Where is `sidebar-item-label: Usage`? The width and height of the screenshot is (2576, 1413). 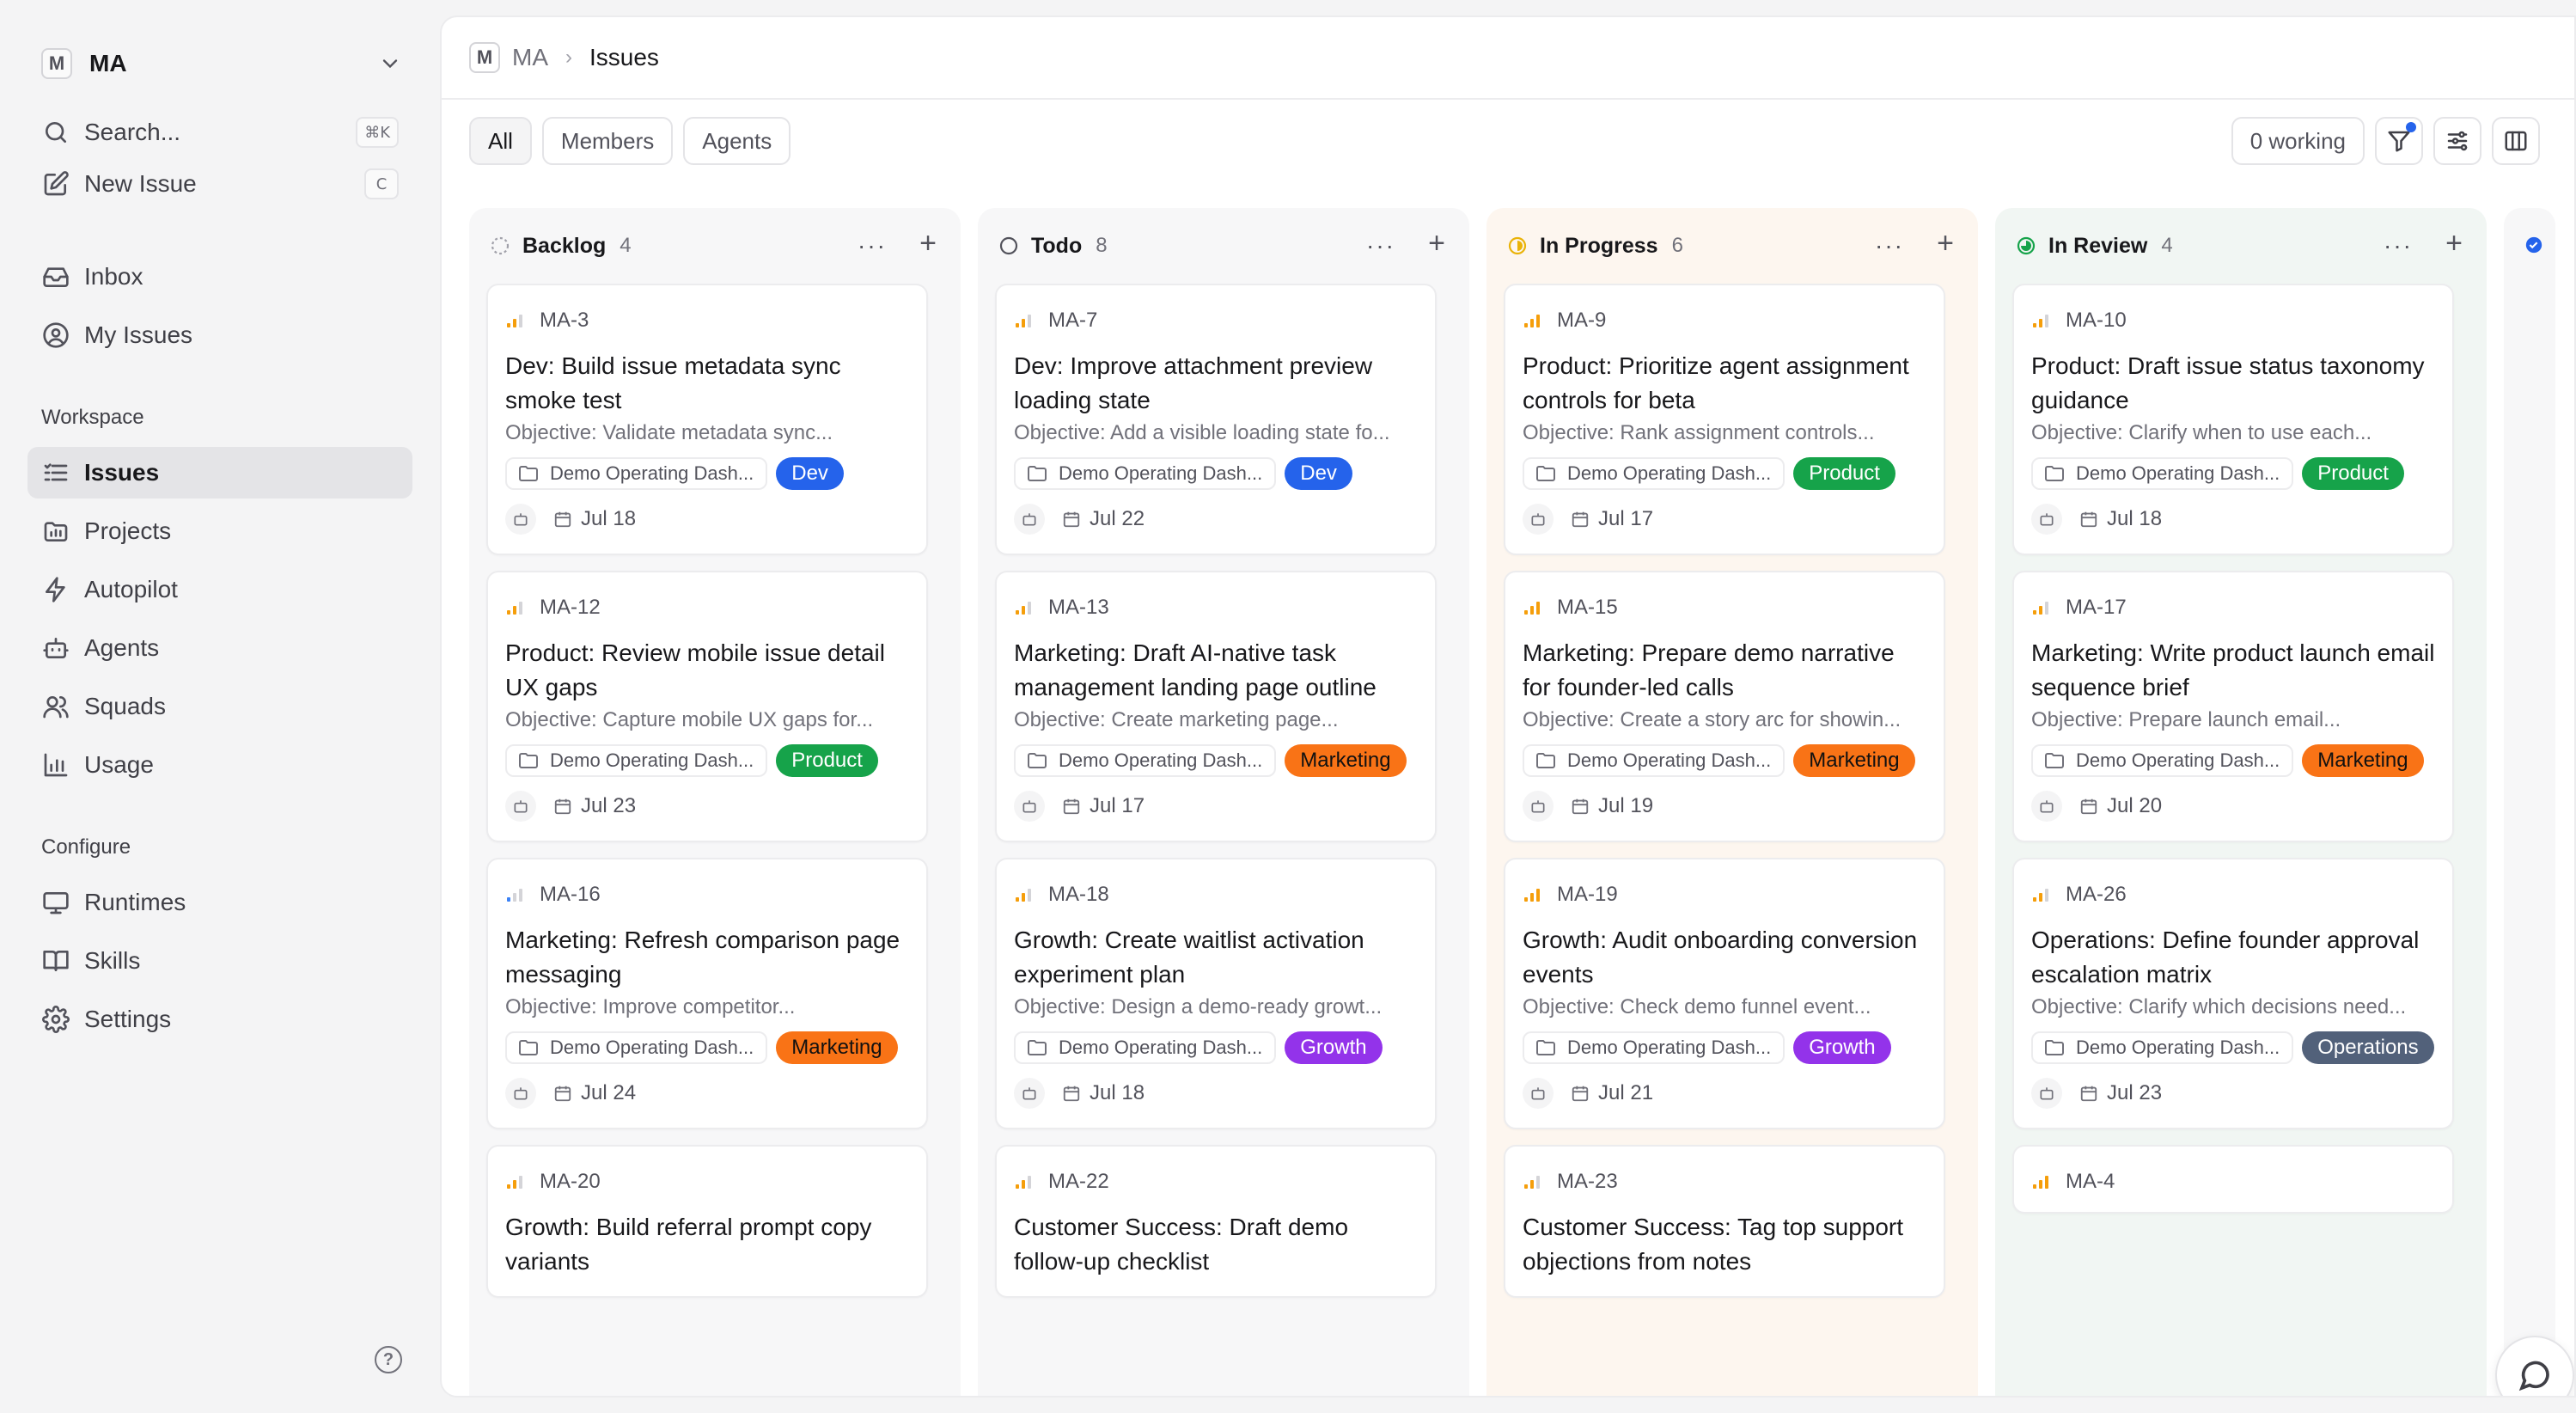 sidebar-item-label: Usage is located at coordinates (119, 764).